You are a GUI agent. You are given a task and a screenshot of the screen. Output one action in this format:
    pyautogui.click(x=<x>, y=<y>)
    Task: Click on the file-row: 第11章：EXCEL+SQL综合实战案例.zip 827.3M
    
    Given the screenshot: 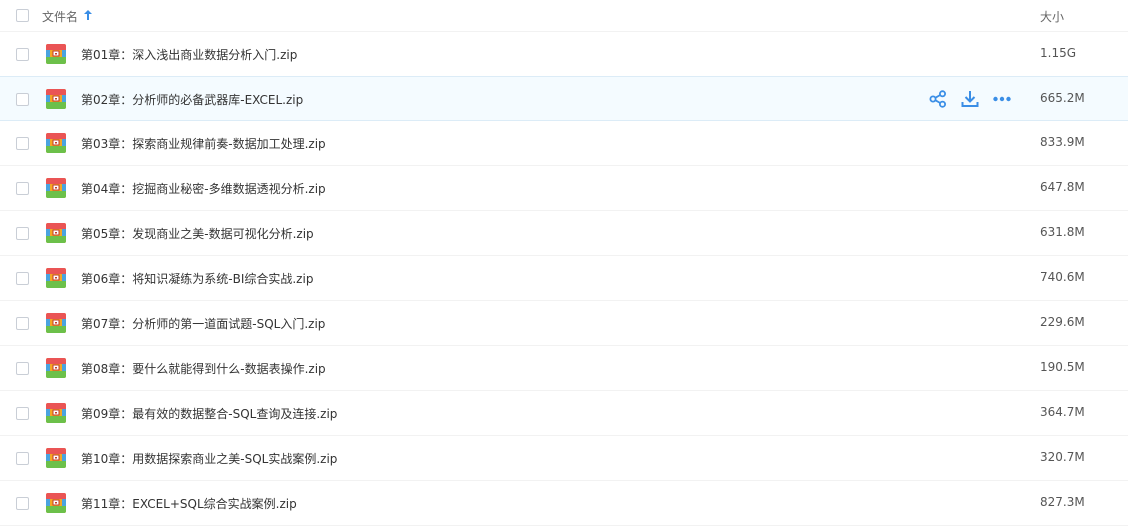 What is the action you would take?
    pyautogui.click(x=564, y=503)
    